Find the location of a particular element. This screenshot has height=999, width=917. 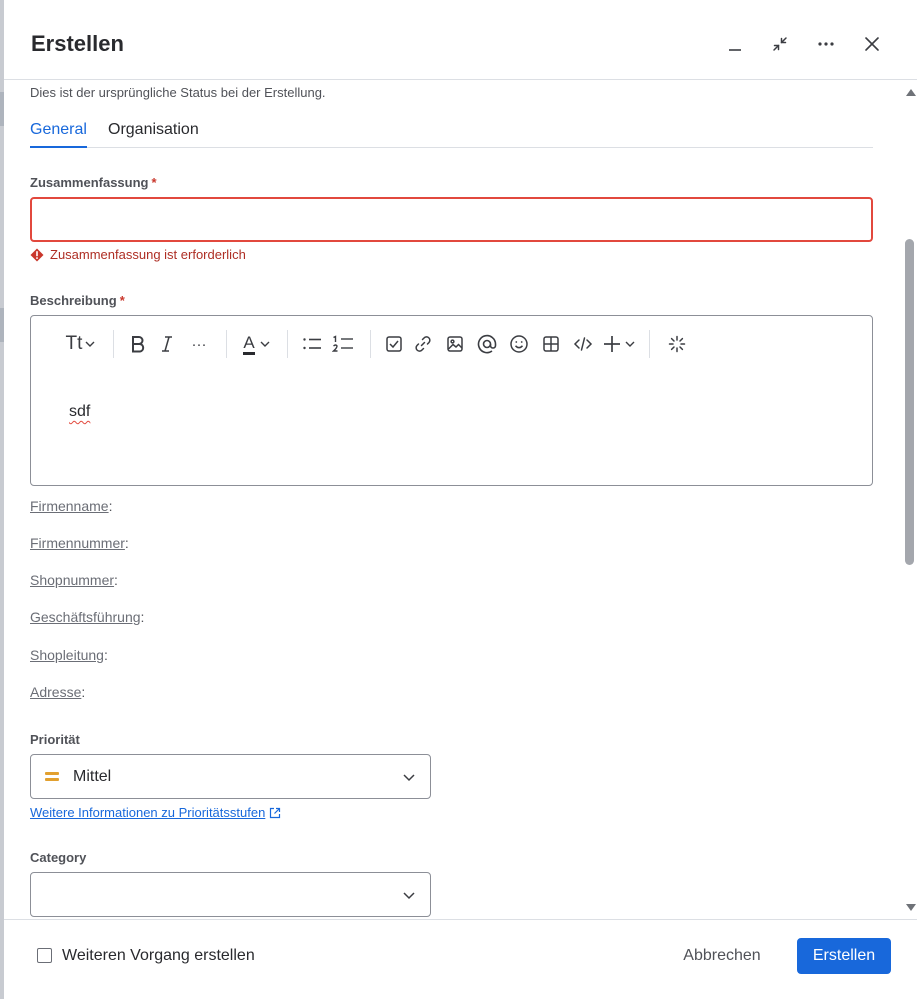

info-field-label: Firmennummer is located at coordinates (77, 543).